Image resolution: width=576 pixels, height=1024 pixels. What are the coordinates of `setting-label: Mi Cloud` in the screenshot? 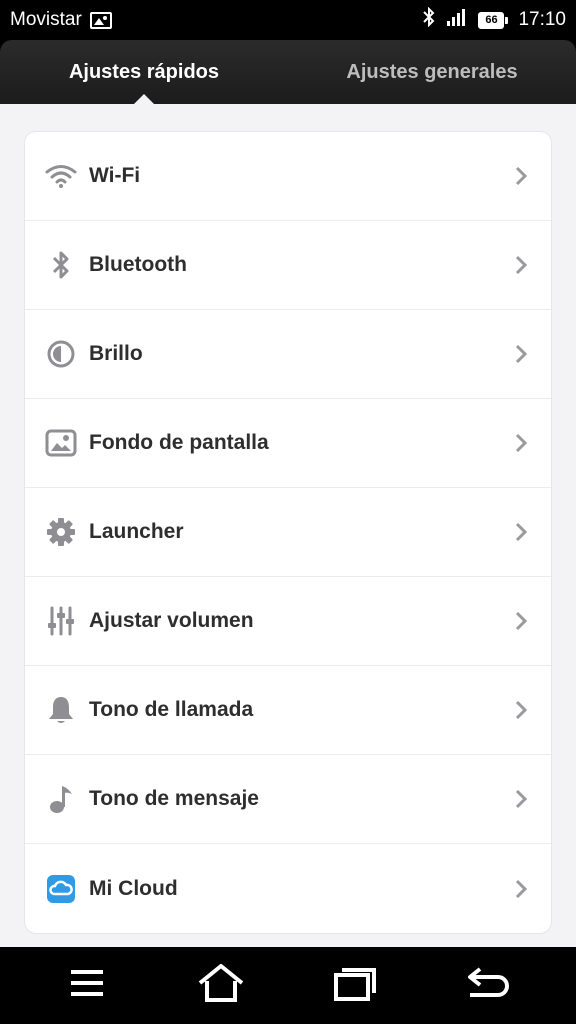 It's located at (133, 888).